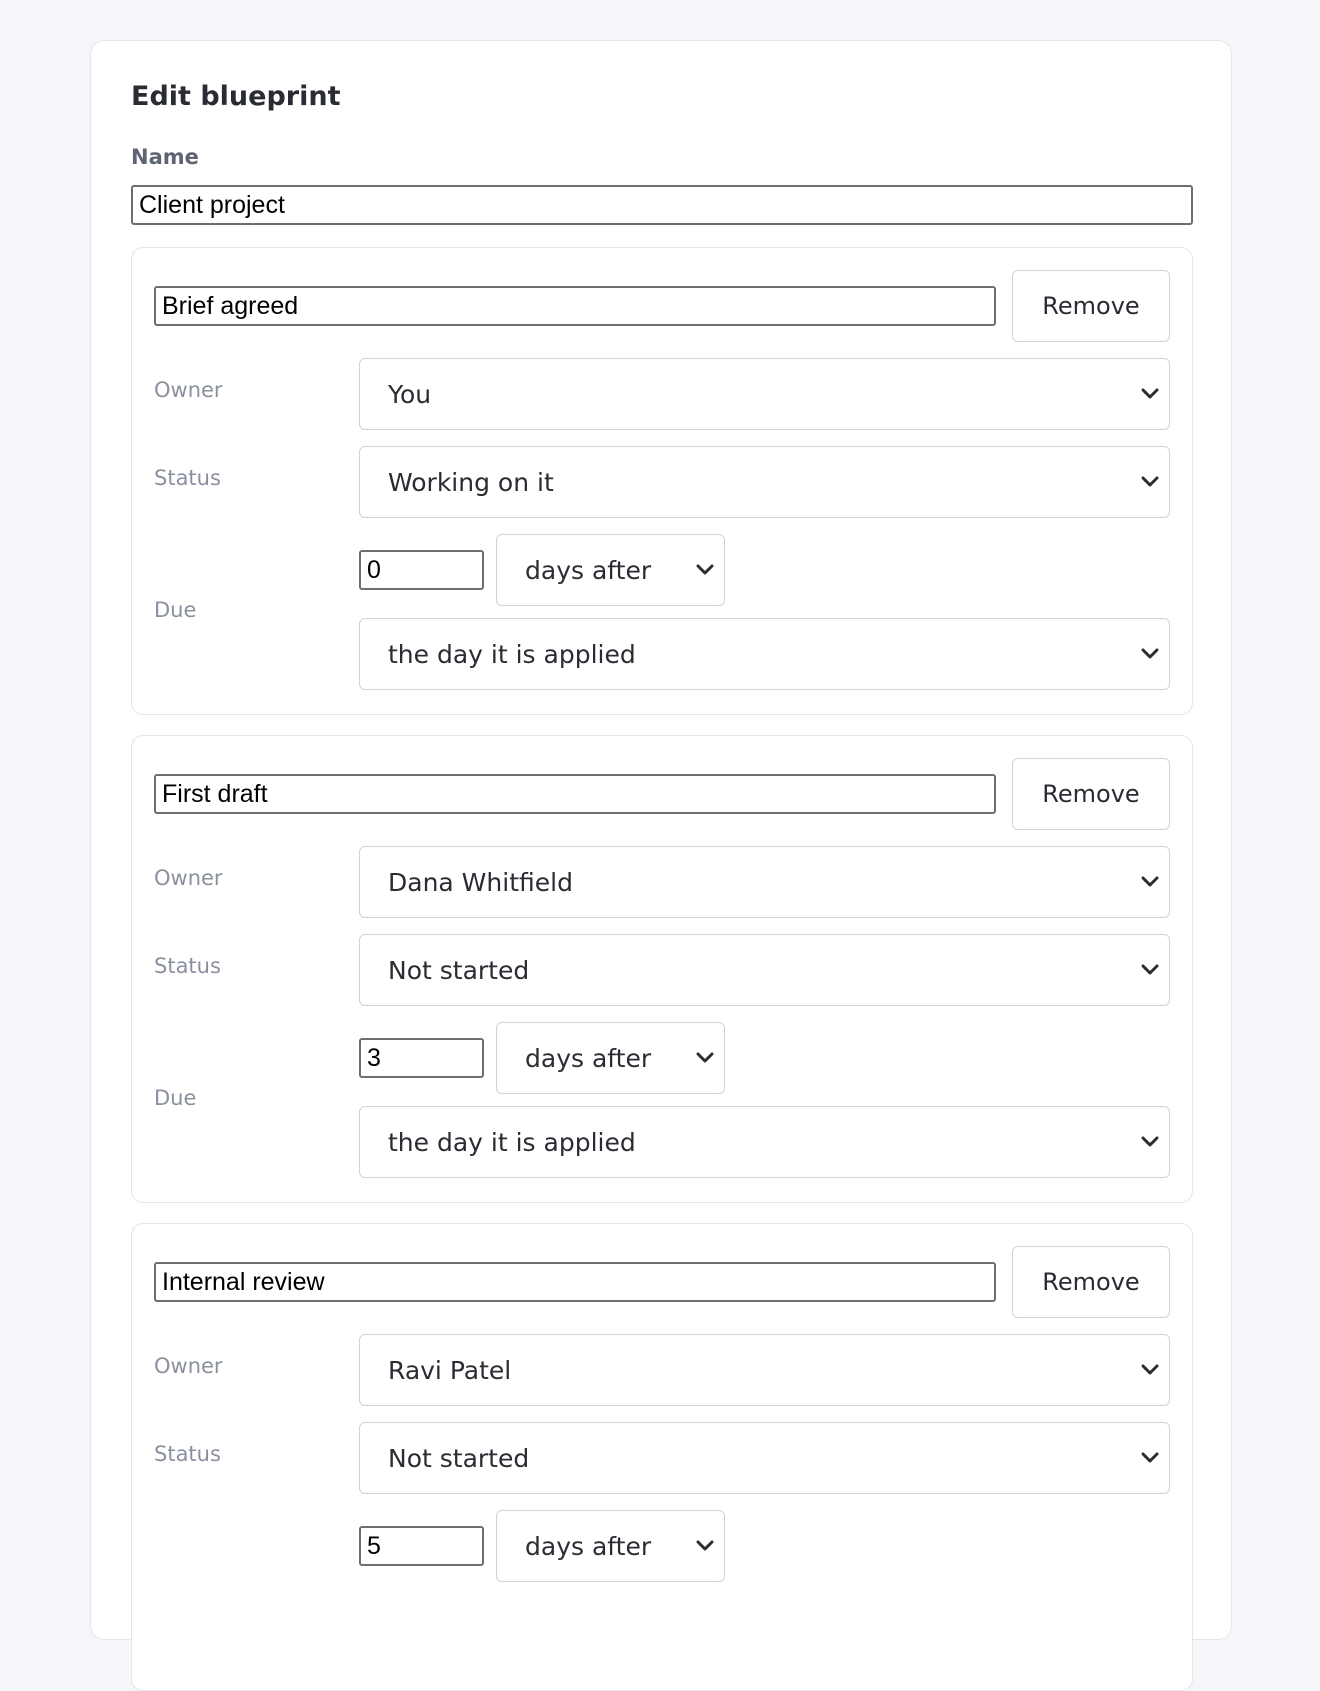 The image size is (1320, 1691). What do you see at coordinates (764, 482) in the screenshot?
I see `status-select: Working on it` at bounding box center [764, 482].